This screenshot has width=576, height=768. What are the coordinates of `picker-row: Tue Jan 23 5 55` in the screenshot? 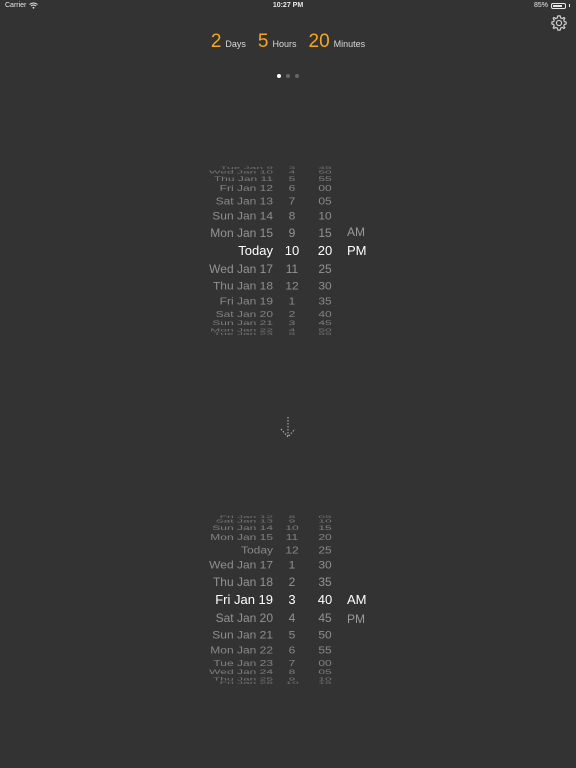 It's located at (288, 334).